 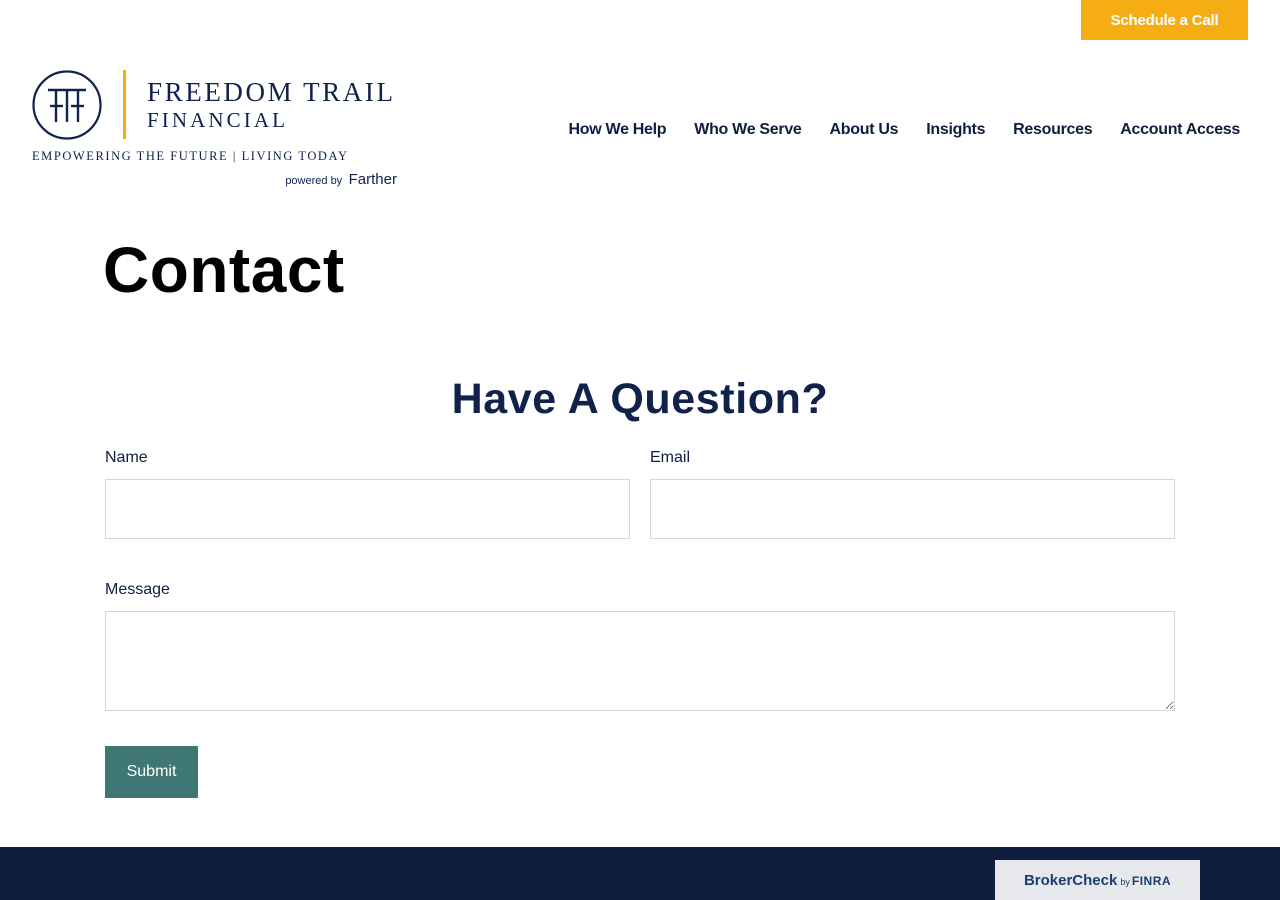 What do you see at coordinates (670, 457) in the screenshot?
I see `email-label: Email` at bounding box center [670, 457].